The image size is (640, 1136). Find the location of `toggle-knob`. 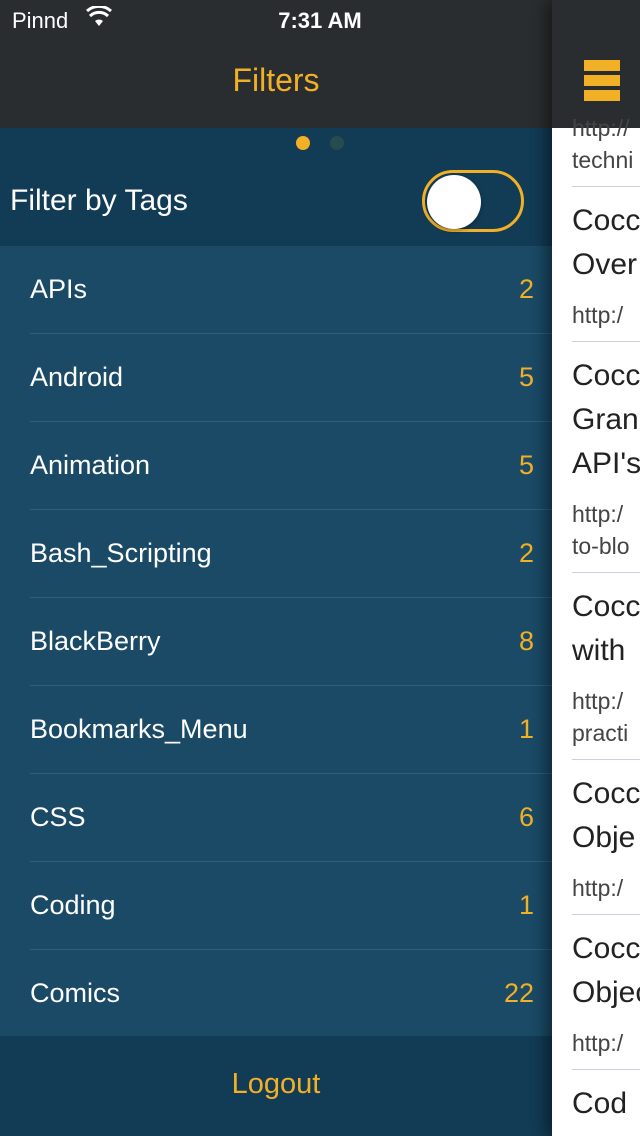

toggle-knob is located at coordinates (454, 202).